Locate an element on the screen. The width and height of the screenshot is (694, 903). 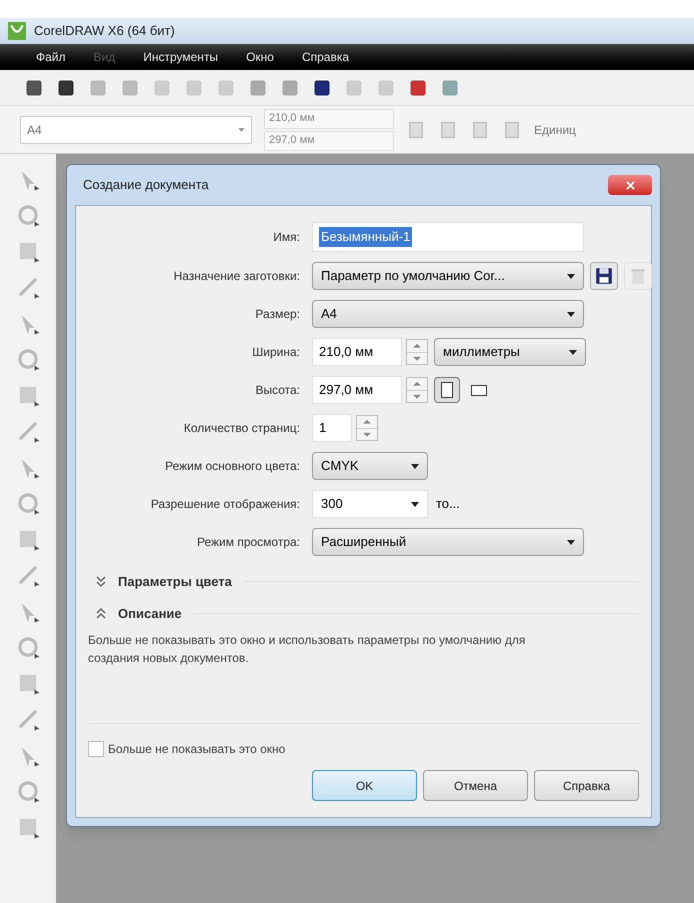
menu-item: Справка is located at coordinates (326, 57).